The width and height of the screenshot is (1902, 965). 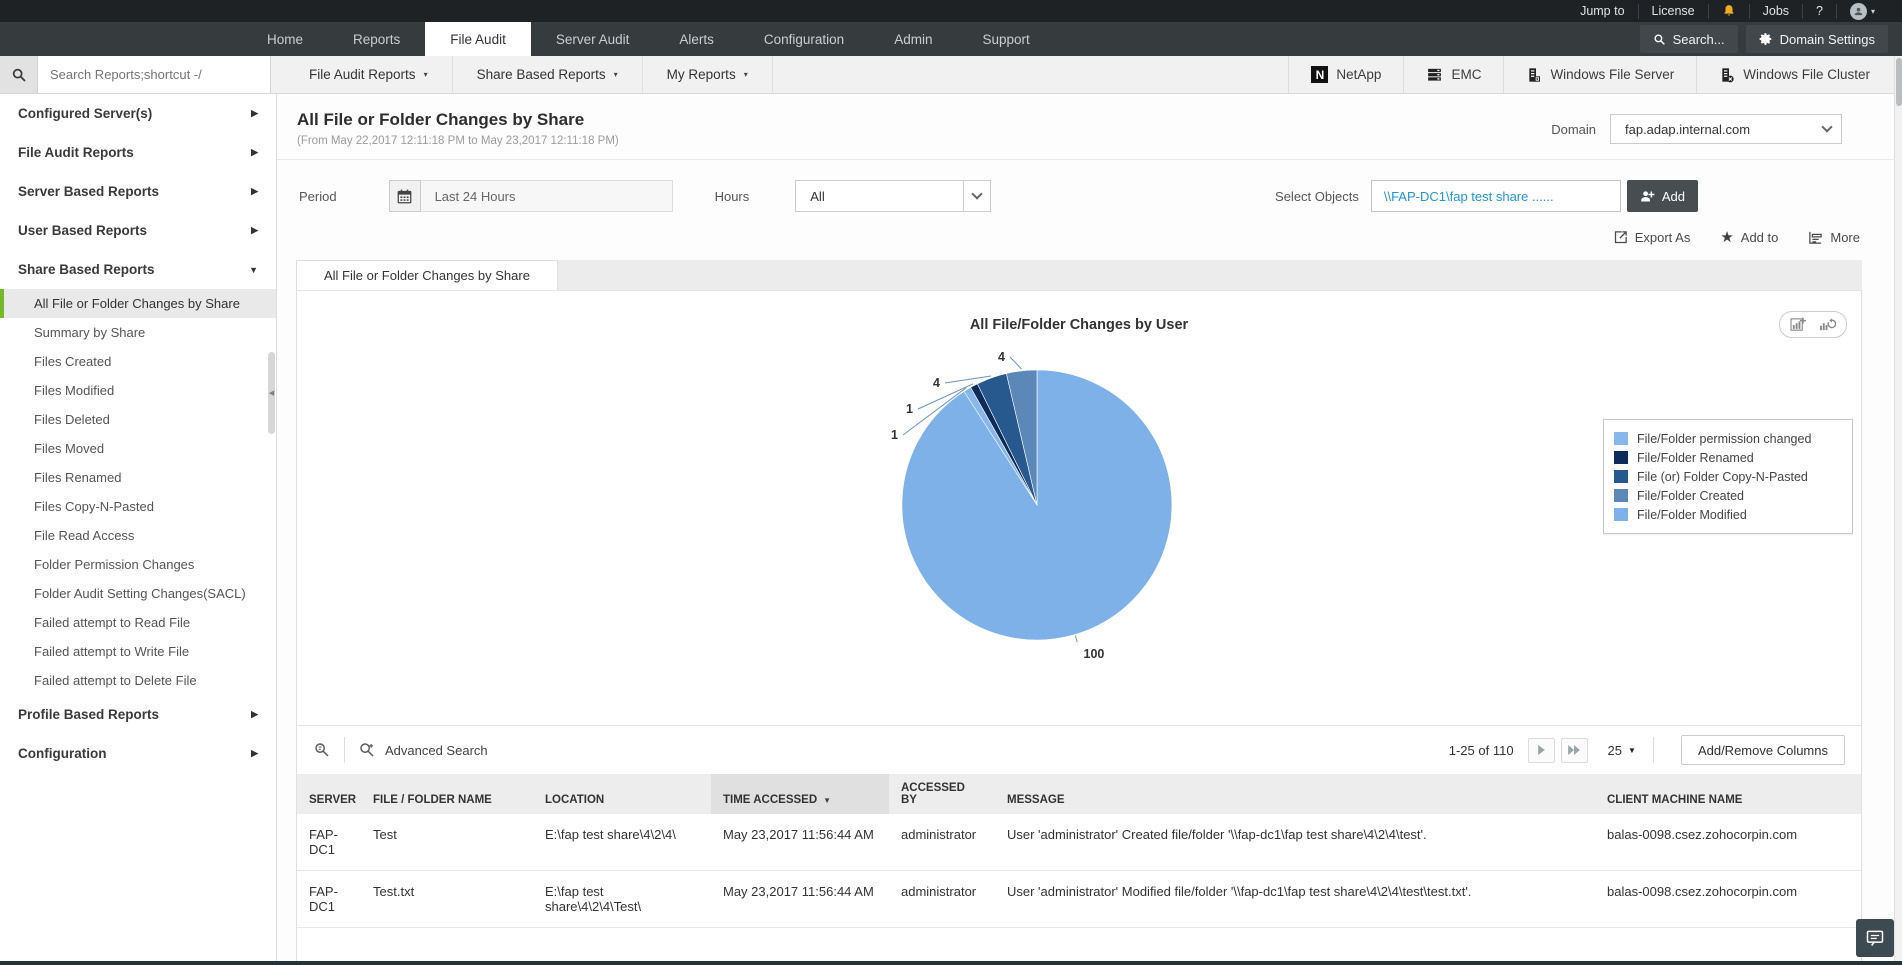 I want to click on sidebar-item-file-read-access: File Read Access, so click(x=138, y=535).